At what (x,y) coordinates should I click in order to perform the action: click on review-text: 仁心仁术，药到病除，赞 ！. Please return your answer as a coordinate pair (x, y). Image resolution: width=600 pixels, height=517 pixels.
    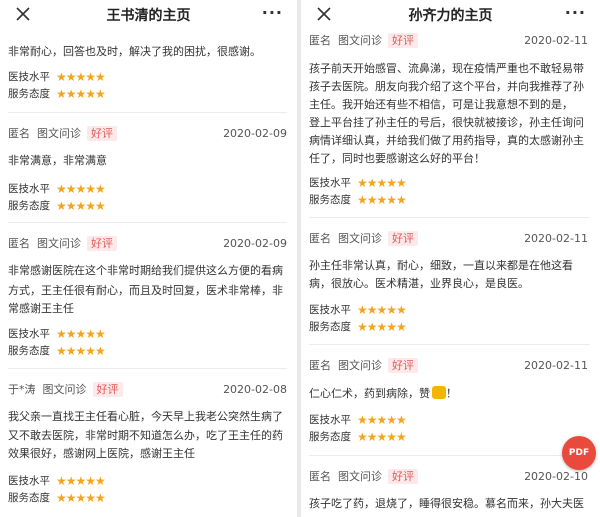
    Looking at the image, I should click on (383, 393).